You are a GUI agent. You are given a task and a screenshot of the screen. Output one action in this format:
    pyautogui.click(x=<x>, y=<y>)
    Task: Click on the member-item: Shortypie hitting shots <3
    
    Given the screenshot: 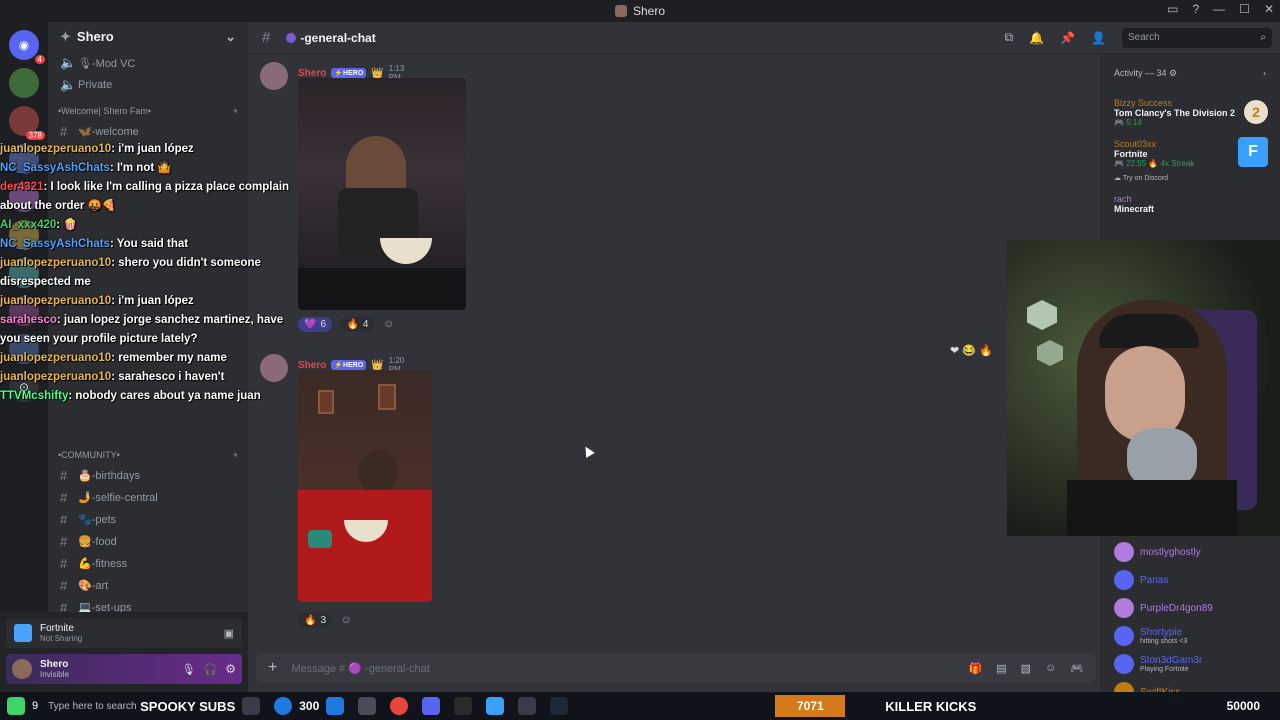 What is the action you would take?
    pyautogui.click(x=1190, y=636)
    